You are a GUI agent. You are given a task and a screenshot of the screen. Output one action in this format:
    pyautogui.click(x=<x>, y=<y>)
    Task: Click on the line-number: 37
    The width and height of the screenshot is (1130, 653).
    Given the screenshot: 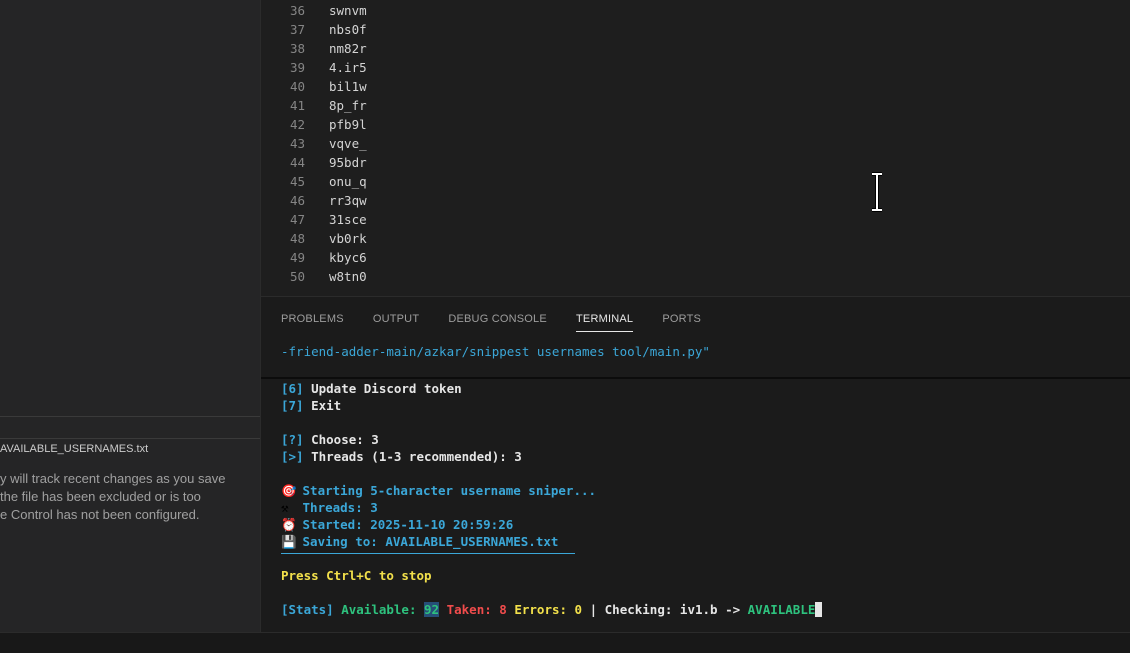 What is the action you would take?
    pyautogui.click(x=297, y=29)
    